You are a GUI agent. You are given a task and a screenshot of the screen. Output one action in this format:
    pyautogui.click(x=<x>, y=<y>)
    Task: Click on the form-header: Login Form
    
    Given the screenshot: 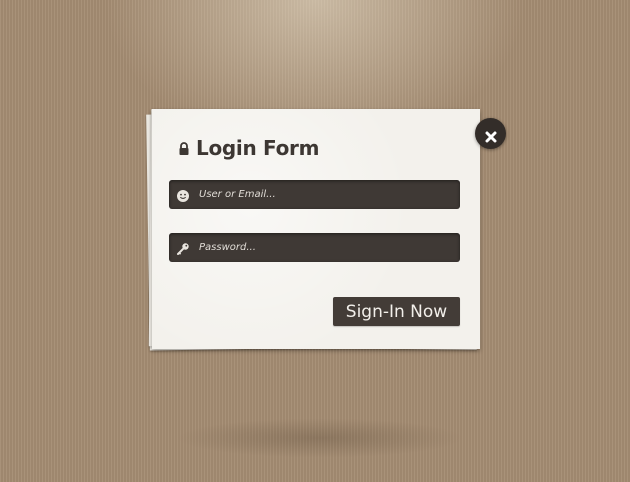 What is the action you would take?
    pyautogui.click(x=248, y=148)
    